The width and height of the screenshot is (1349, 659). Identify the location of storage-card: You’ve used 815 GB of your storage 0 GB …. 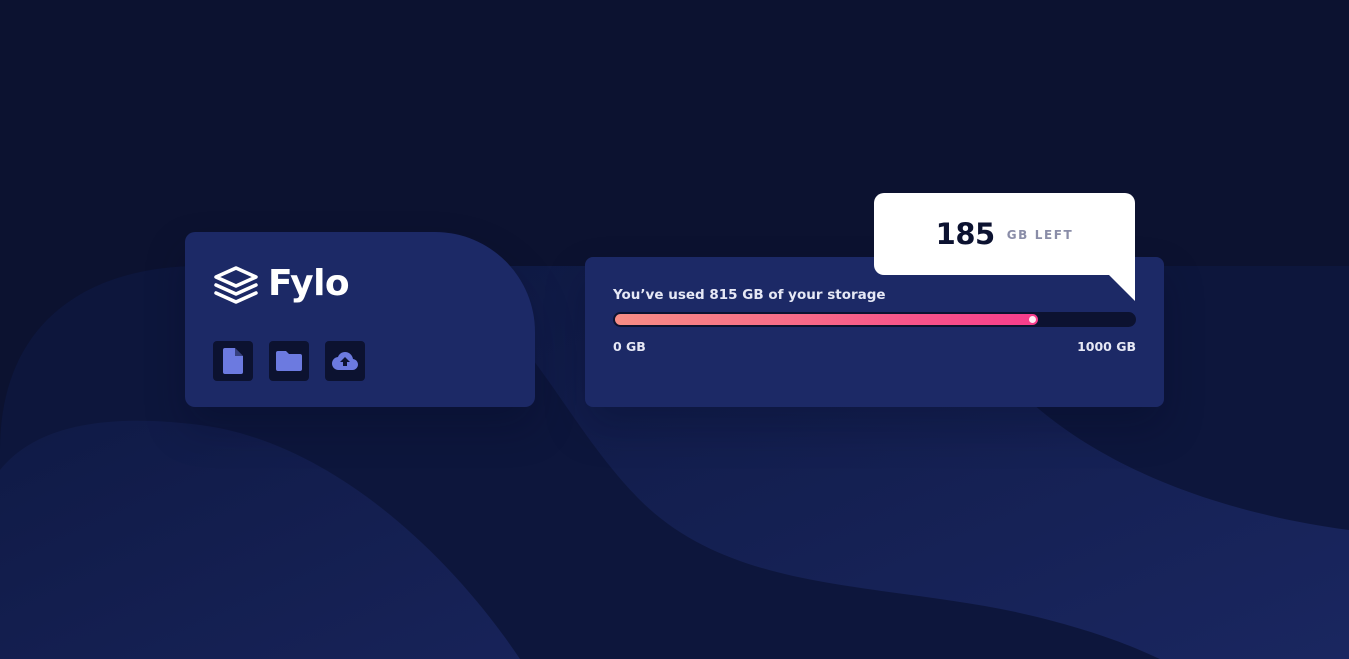
(874, 332).